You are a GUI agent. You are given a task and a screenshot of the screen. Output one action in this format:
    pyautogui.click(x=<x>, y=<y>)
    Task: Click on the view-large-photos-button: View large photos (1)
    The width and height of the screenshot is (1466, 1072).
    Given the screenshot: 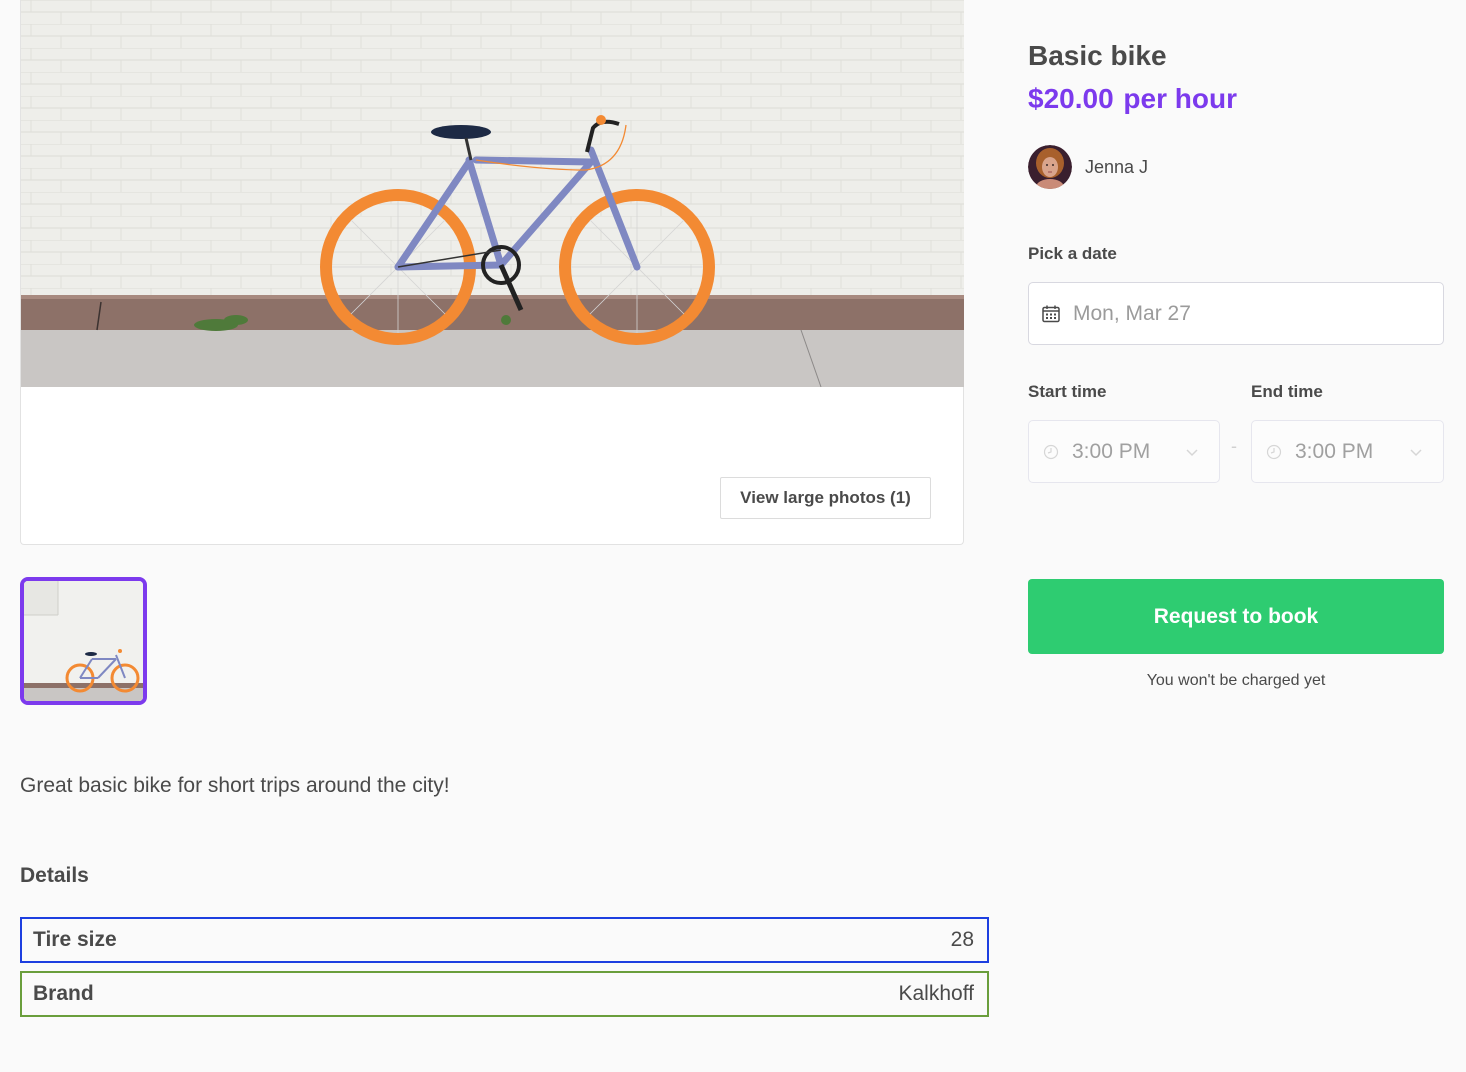 What is the action you would take?
    pyautogui.click(x=825, y=498)
    